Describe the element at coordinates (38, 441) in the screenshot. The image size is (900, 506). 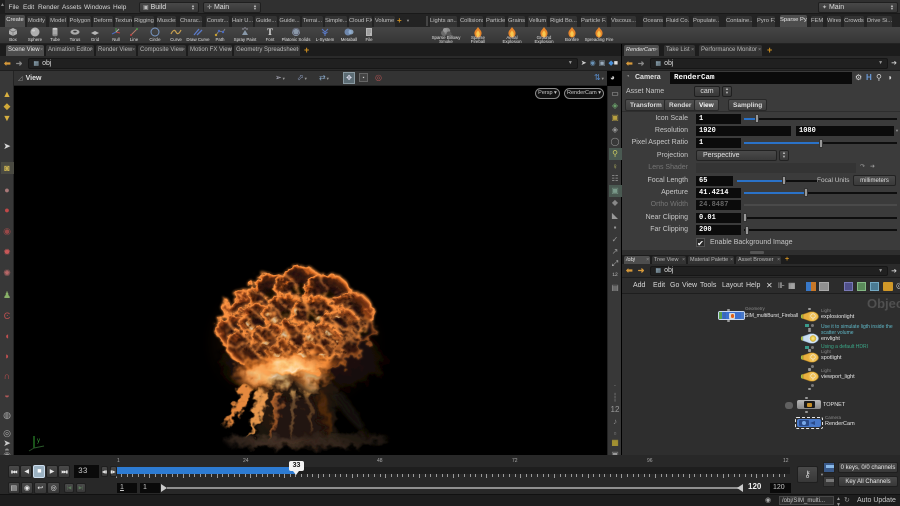
I see `svg-text: y` at that location.